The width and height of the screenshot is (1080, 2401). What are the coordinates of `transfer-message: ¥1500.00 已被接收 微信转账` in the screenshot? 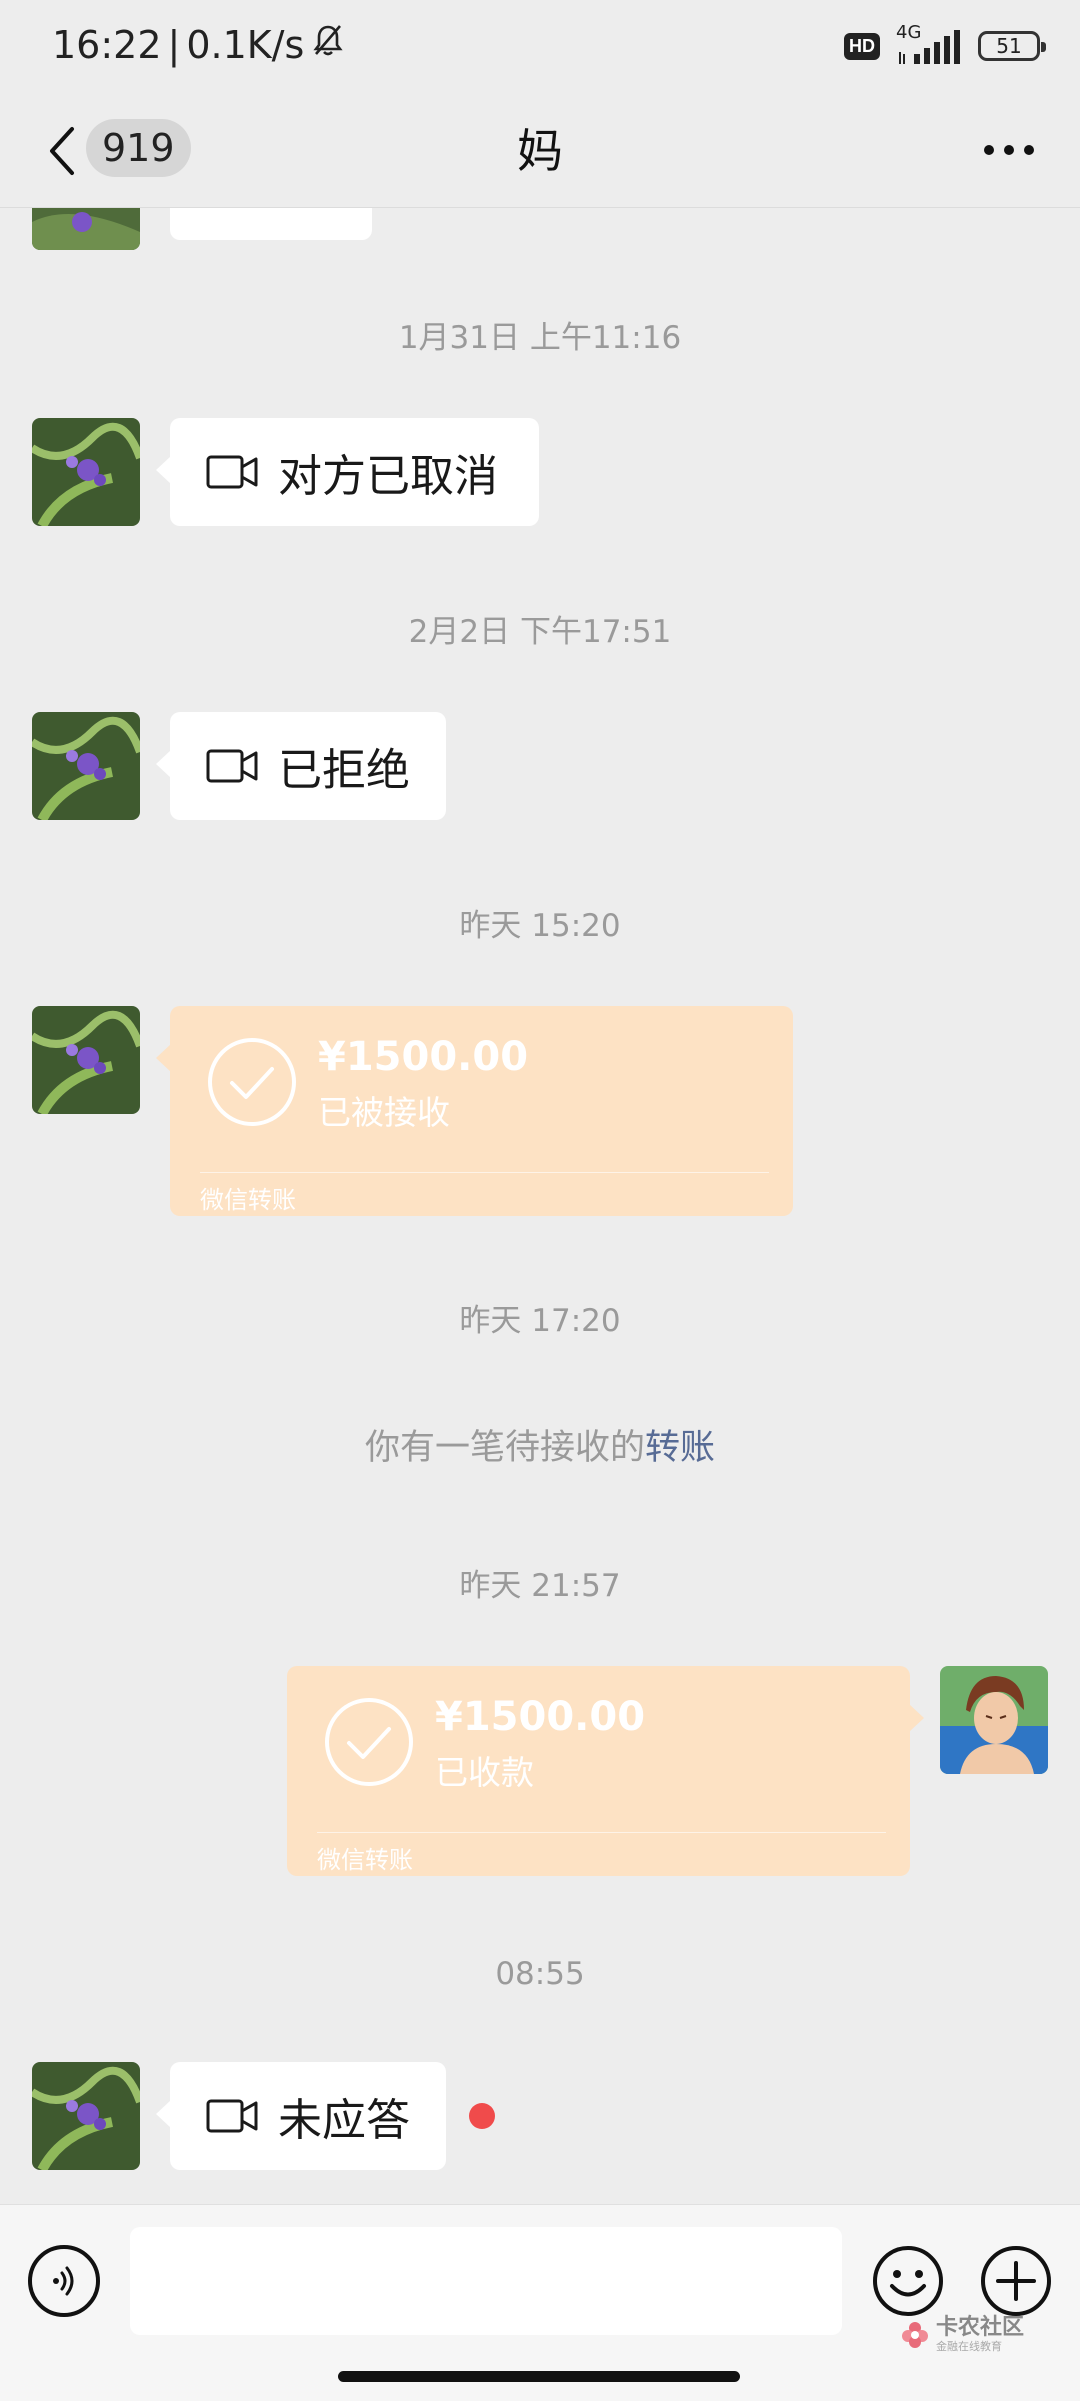 It's located at (474, 1111).